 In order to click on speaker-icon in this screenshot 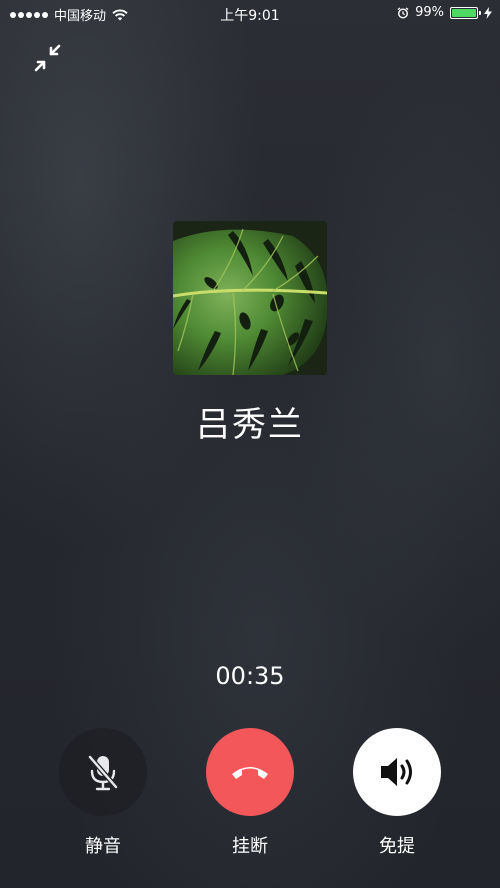, I will do `click(396, 772)`.